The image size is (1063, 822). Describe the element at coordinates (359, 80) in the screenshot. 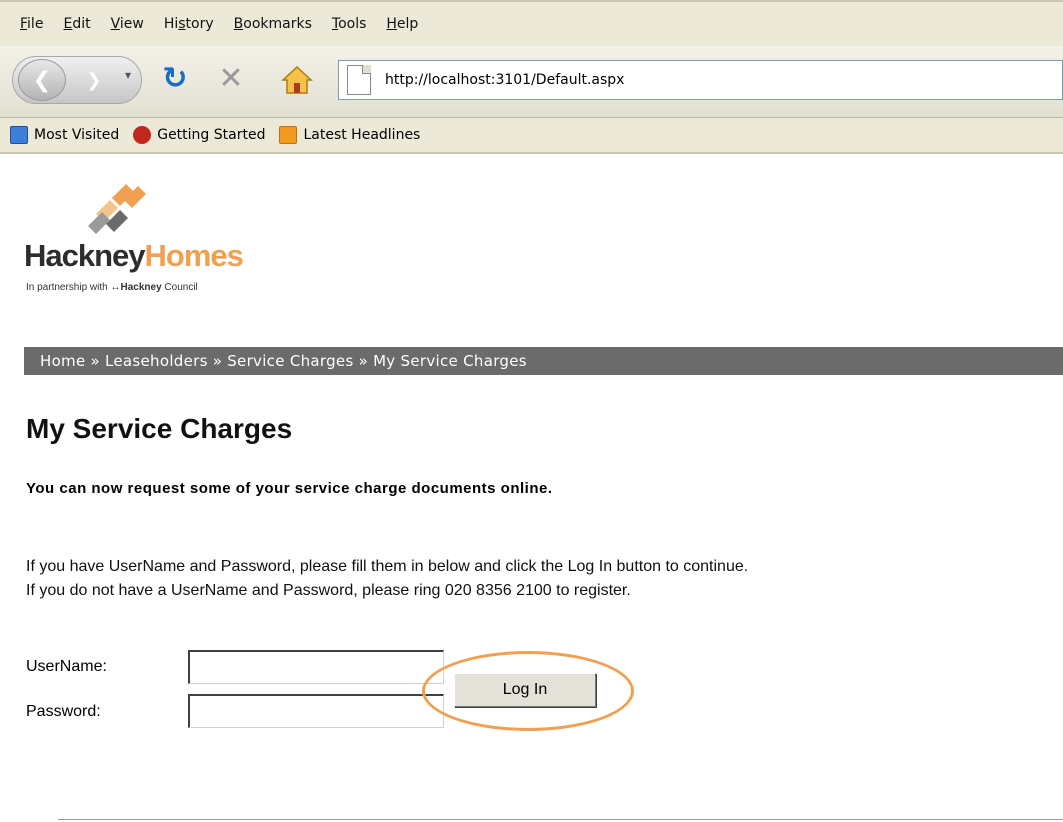

I see `page-icon` at that location.